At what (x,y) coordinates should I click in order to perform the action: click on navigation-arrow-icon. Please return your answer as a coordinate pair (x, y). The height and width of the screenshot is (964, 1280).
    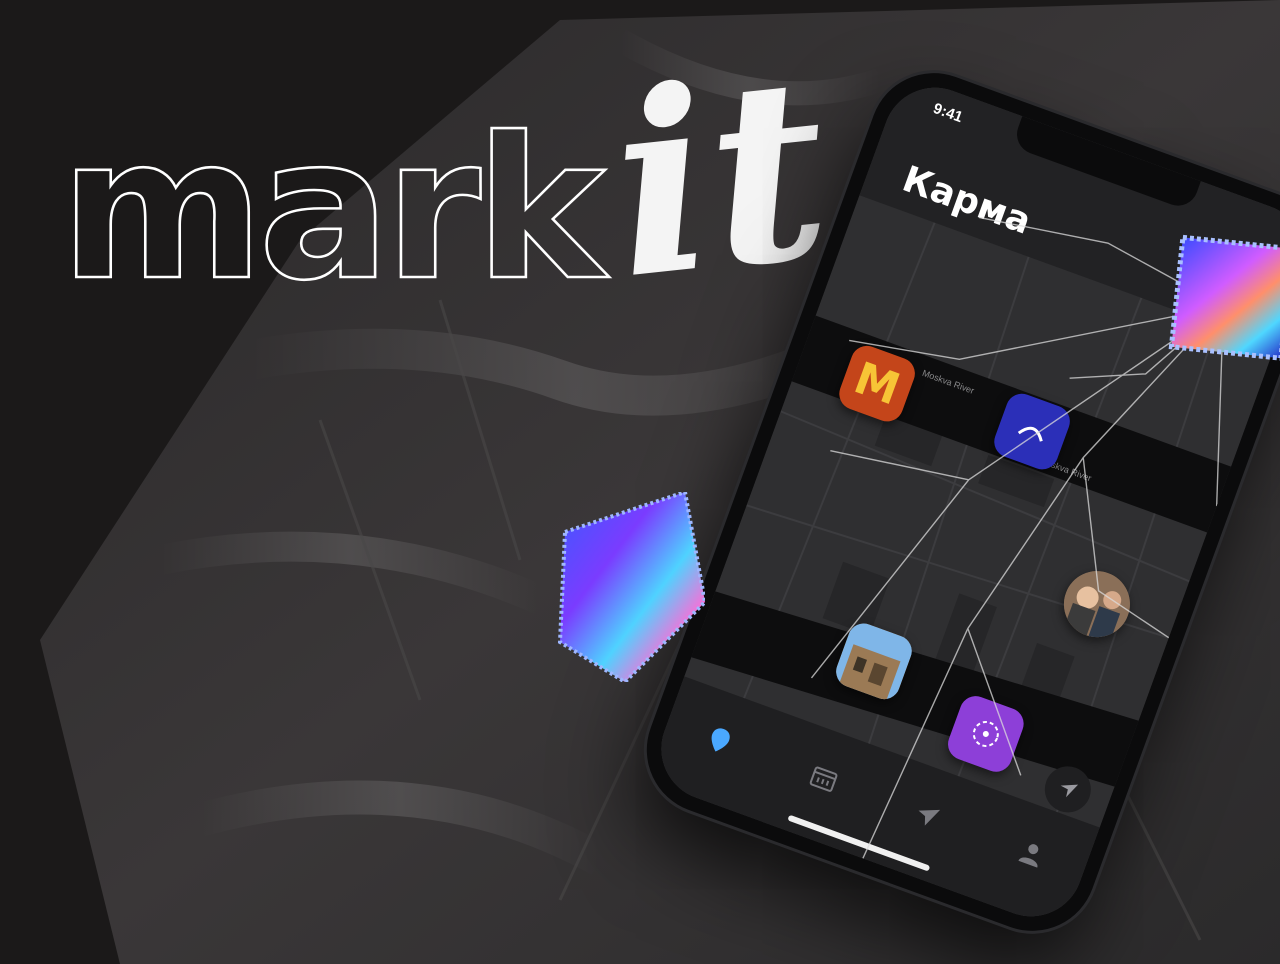
    Looking at the image, I should click on (1069, 791).